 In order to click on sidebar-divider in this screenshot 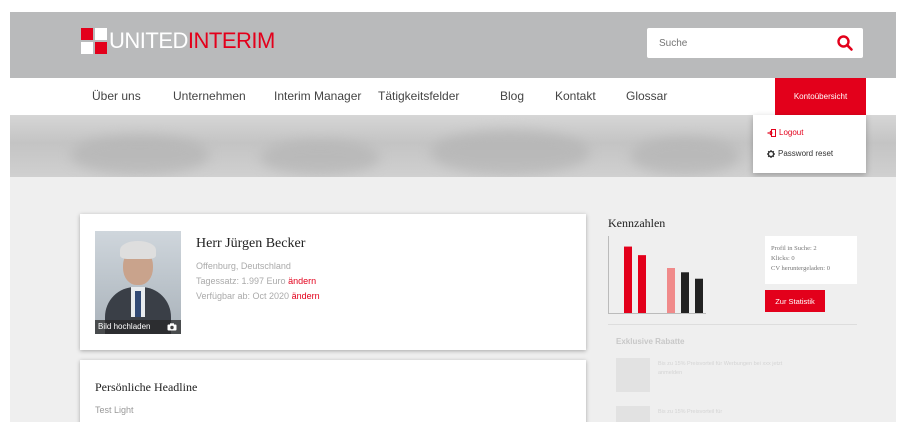, I will do `click(732, 324)`.